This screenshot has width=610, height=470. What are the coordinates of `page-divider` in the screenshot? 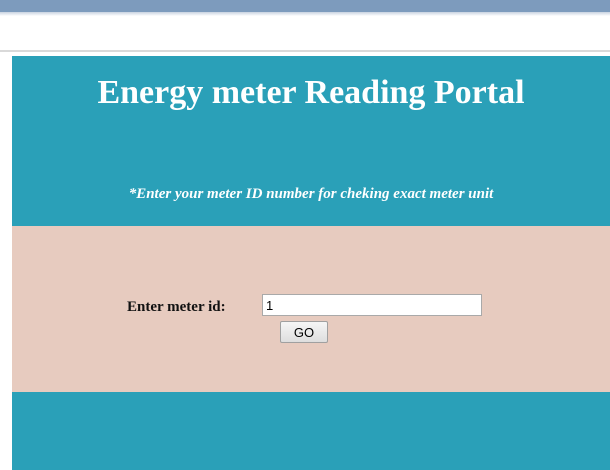 It's located at (305, 51).